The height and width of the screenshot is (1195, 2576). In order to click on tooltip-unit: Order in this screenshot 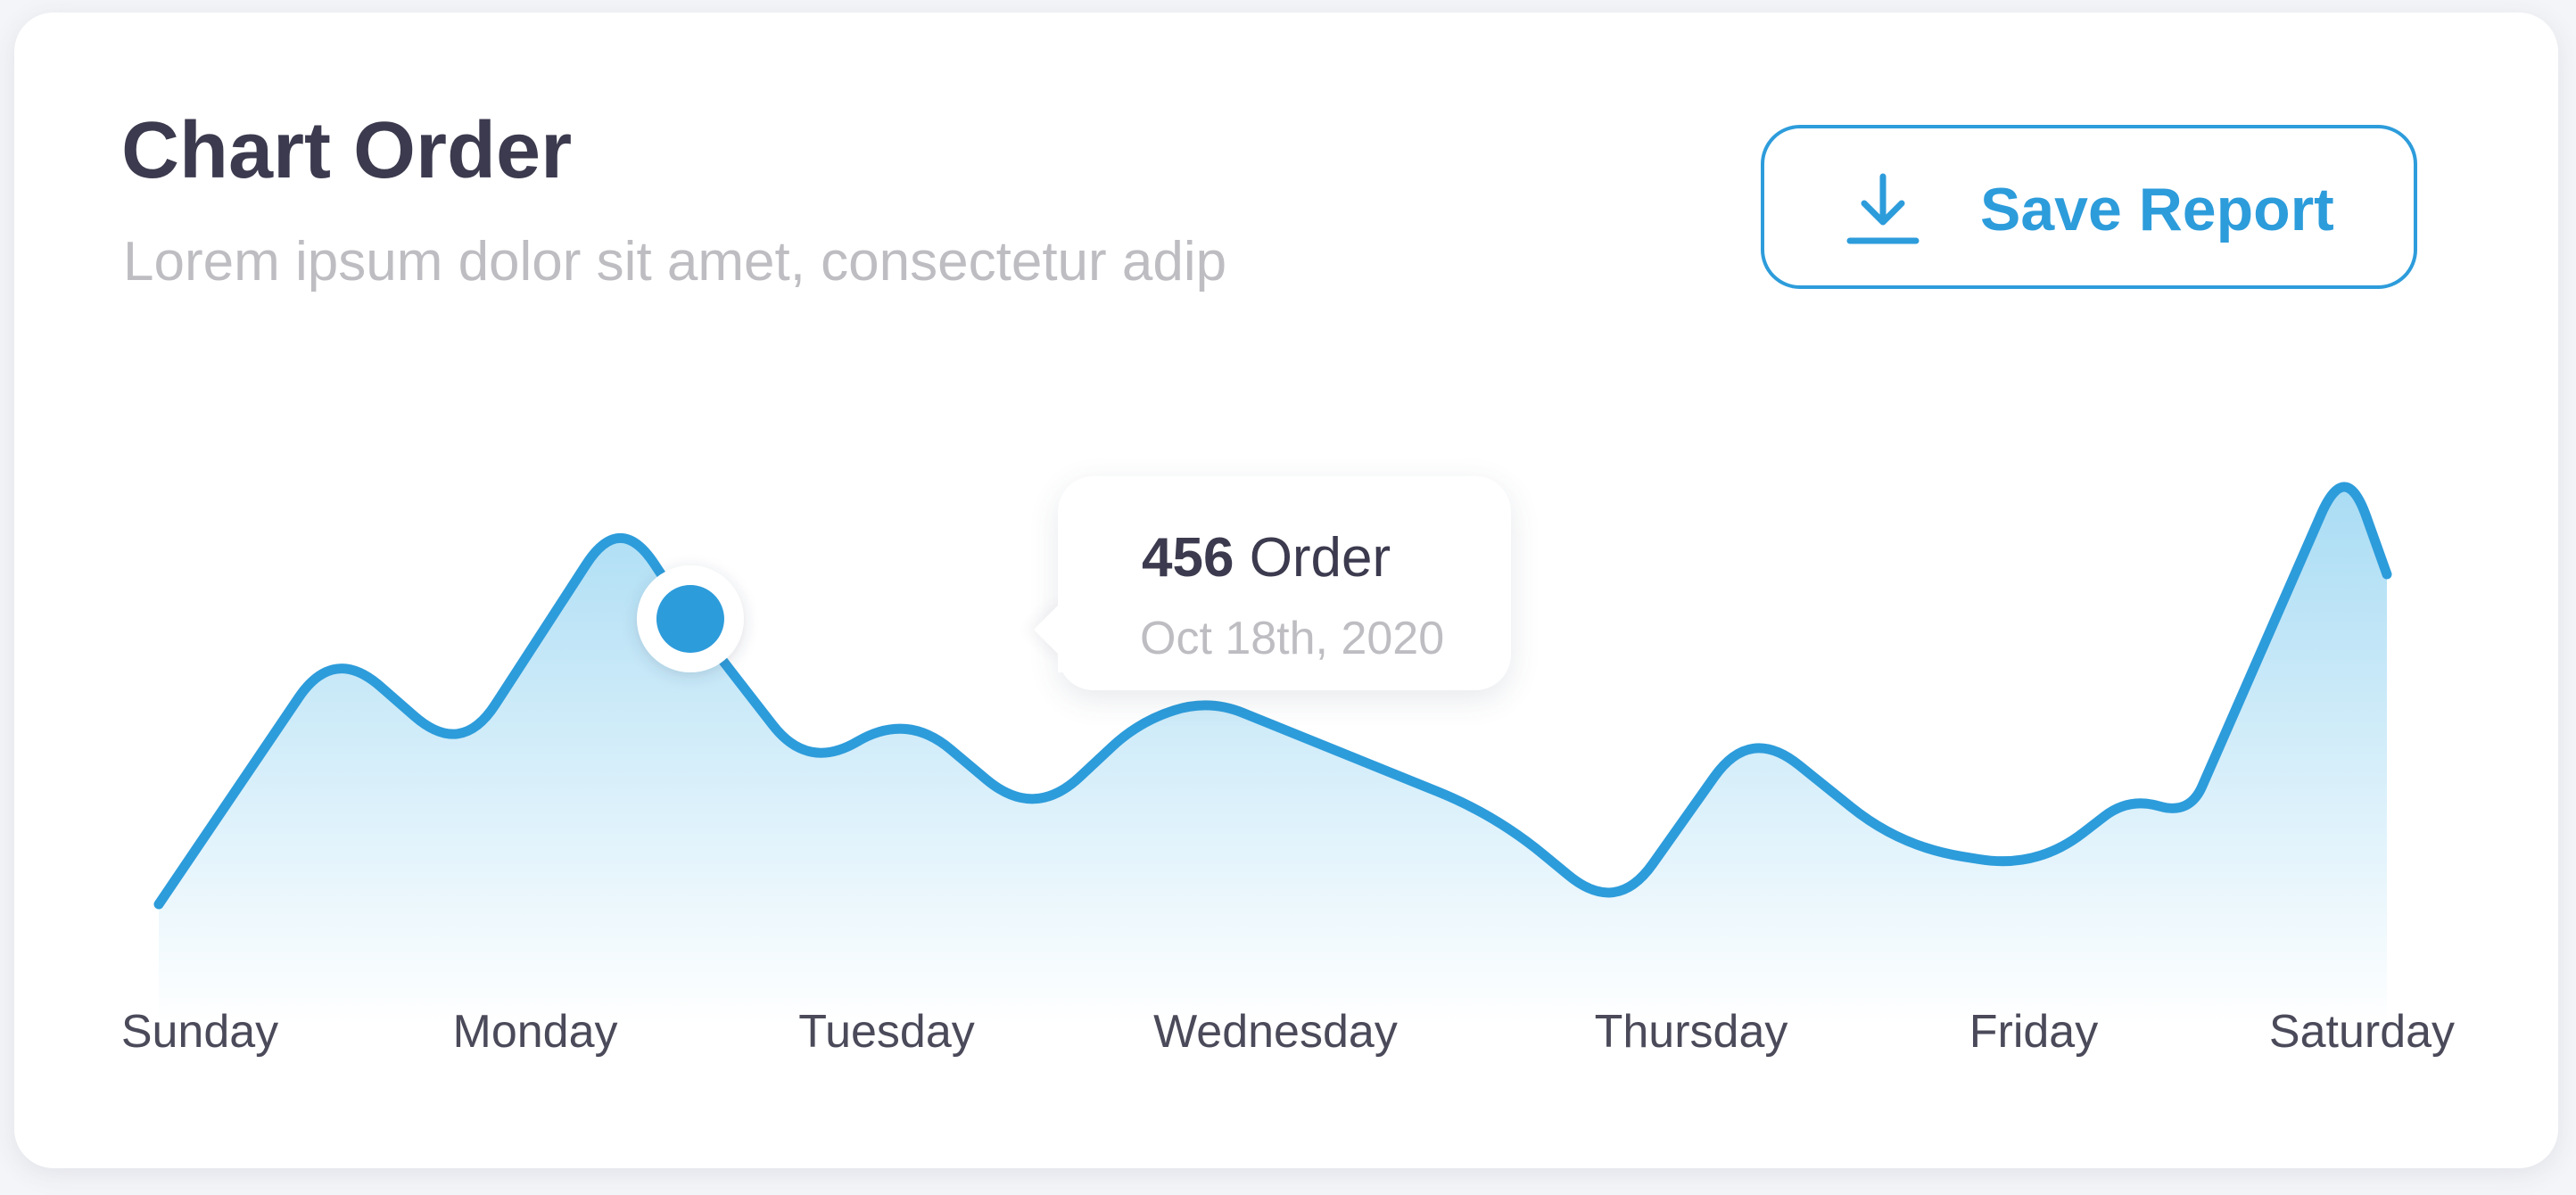, I will do `click(1320, 558)`.